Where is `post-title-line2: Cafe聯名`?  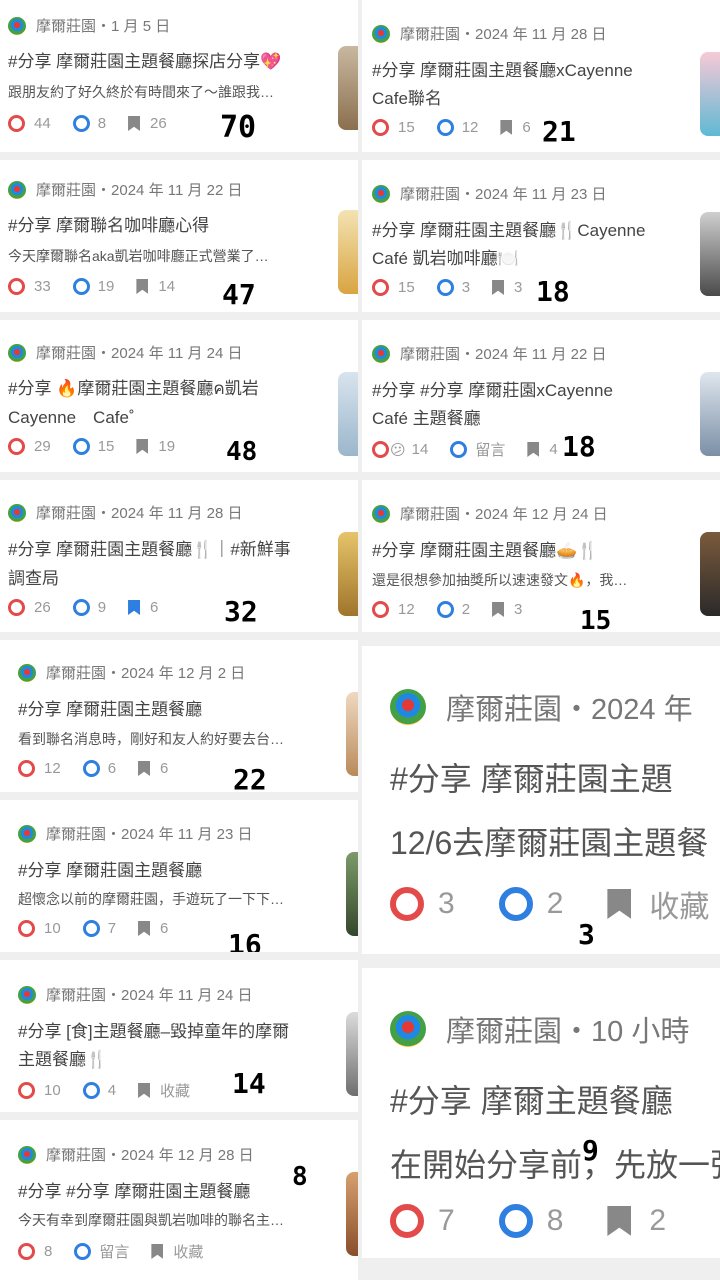
post-title-line2: Cafe聯名 is located at coordinates (407, 96).